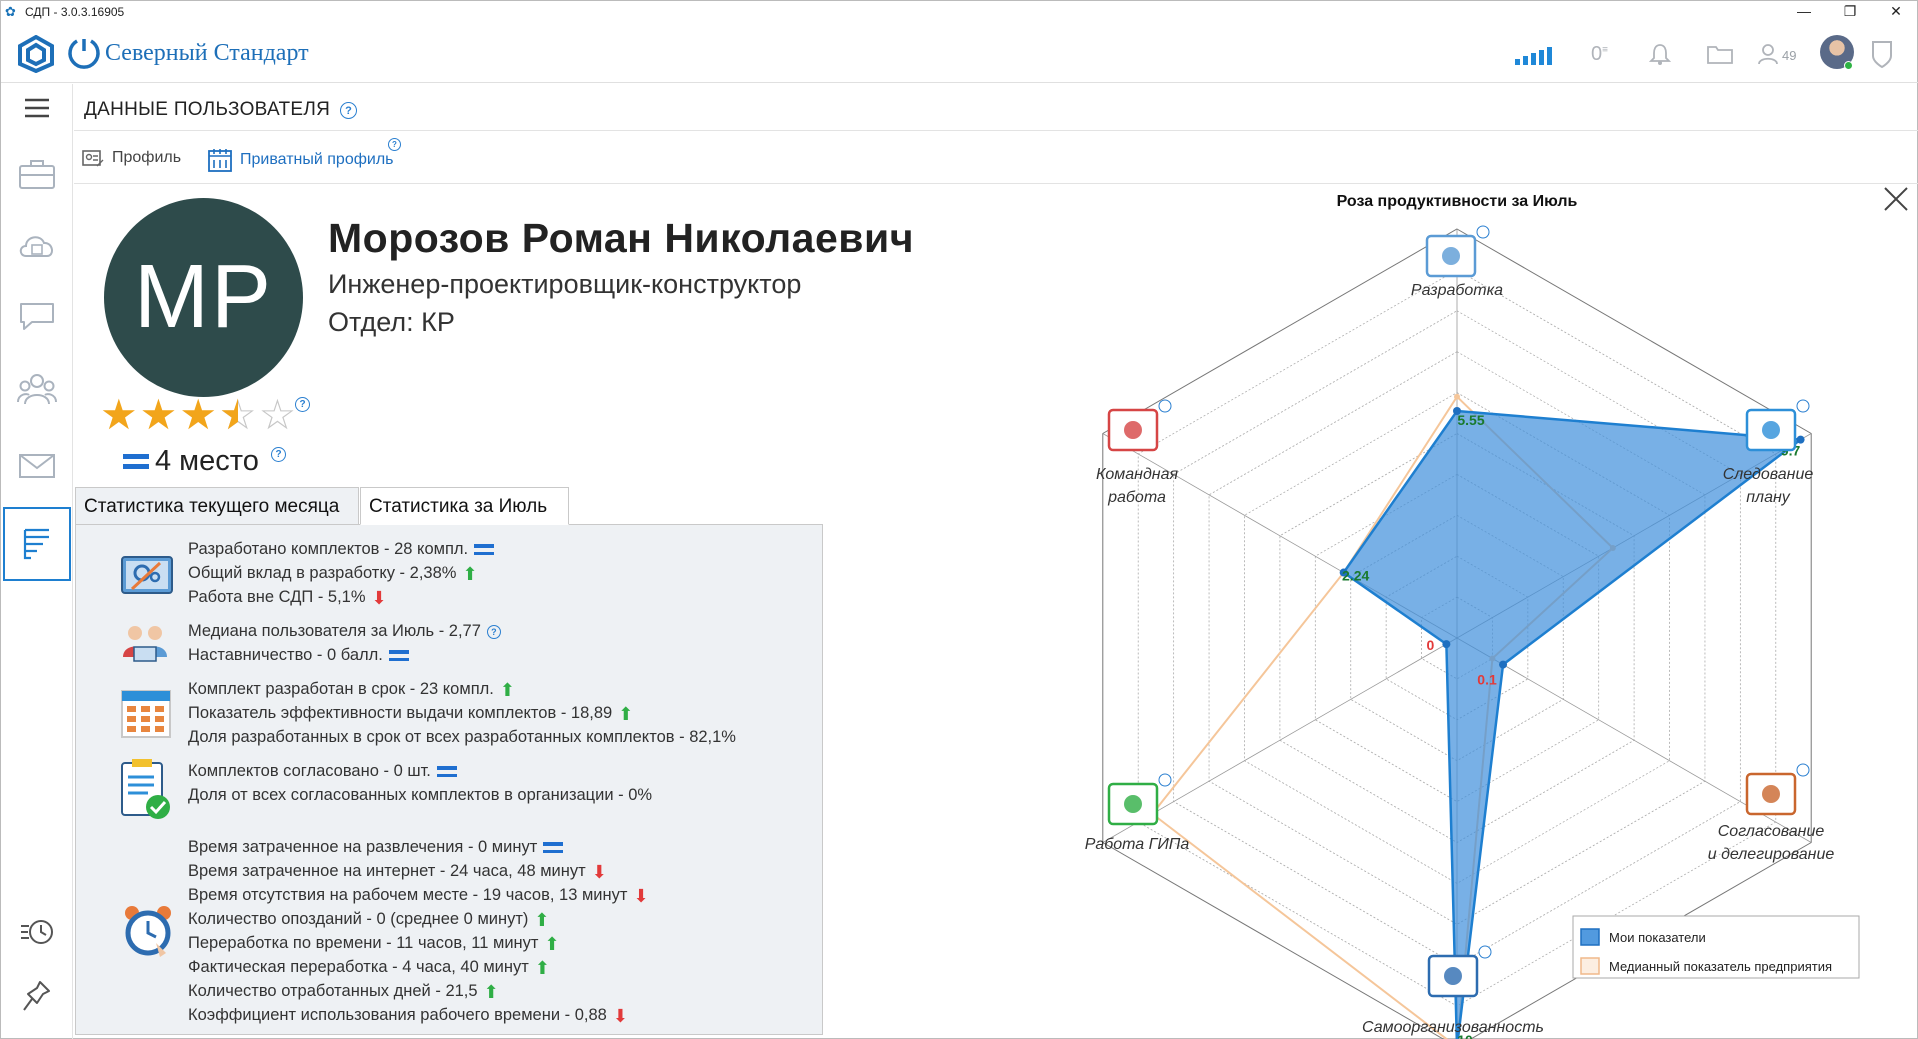 This screenshot has height=1039, width=1918. I want to click on shield-icon, so click(1882, 54).